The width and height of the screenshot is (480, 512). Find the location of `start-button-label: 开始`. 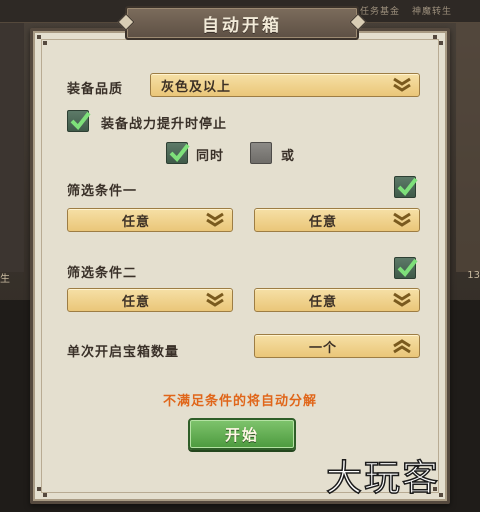

start-button-label: 开始 is located at coordinates (241, 434).